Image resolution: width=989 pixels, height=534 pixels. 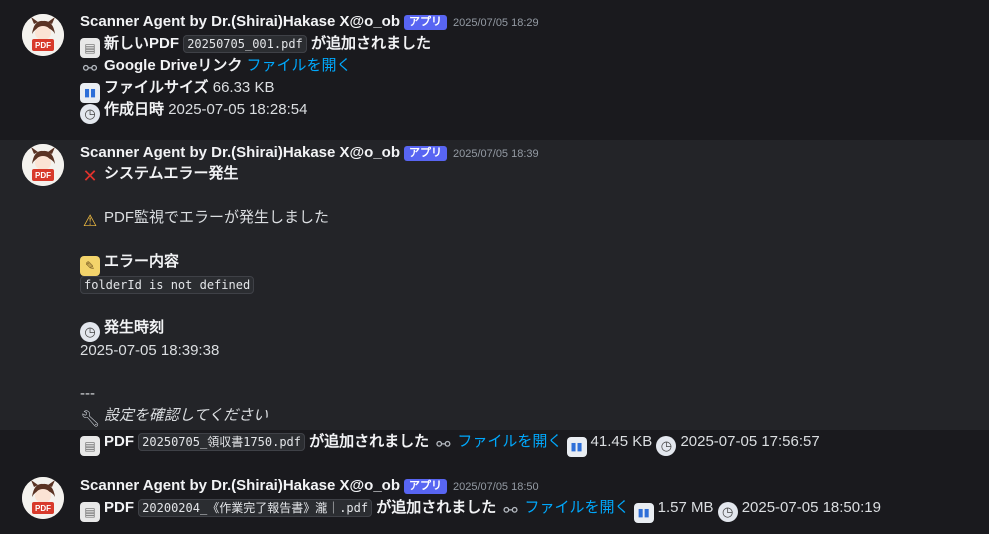 What do you see at coordinates (811, 507) in the screenshot?
I see `created-value: 2025-07-05 18:50:19` at bounding box center [811, 507].